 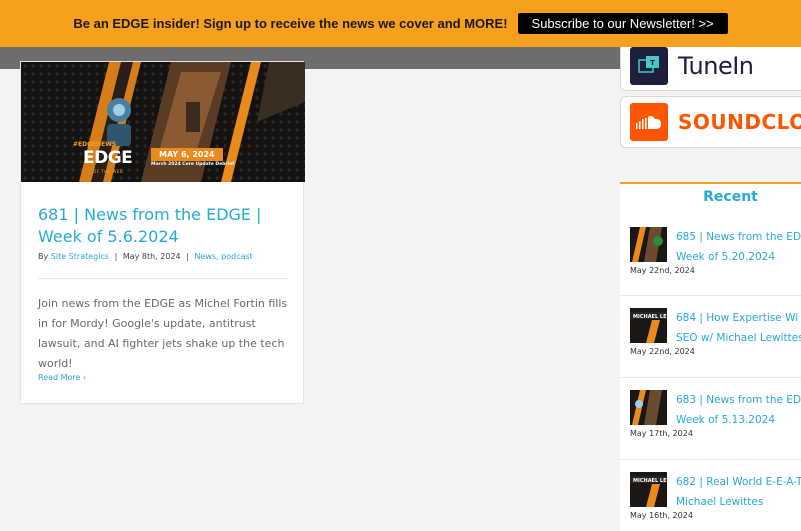 What do you see at coordinates (738, 237) in the screenshot?
I see `recent-title-line1: 685 | News from the ED` at bounding box center [738, 237].